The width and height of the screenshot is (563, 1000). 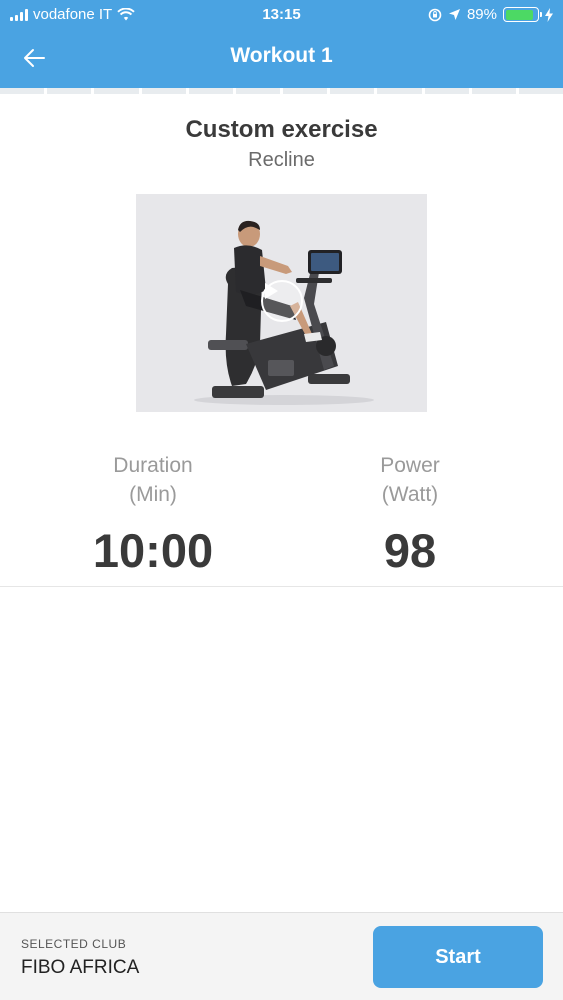 I want to click on exercise-title: Custom exercise, so click(x=281, y=129).